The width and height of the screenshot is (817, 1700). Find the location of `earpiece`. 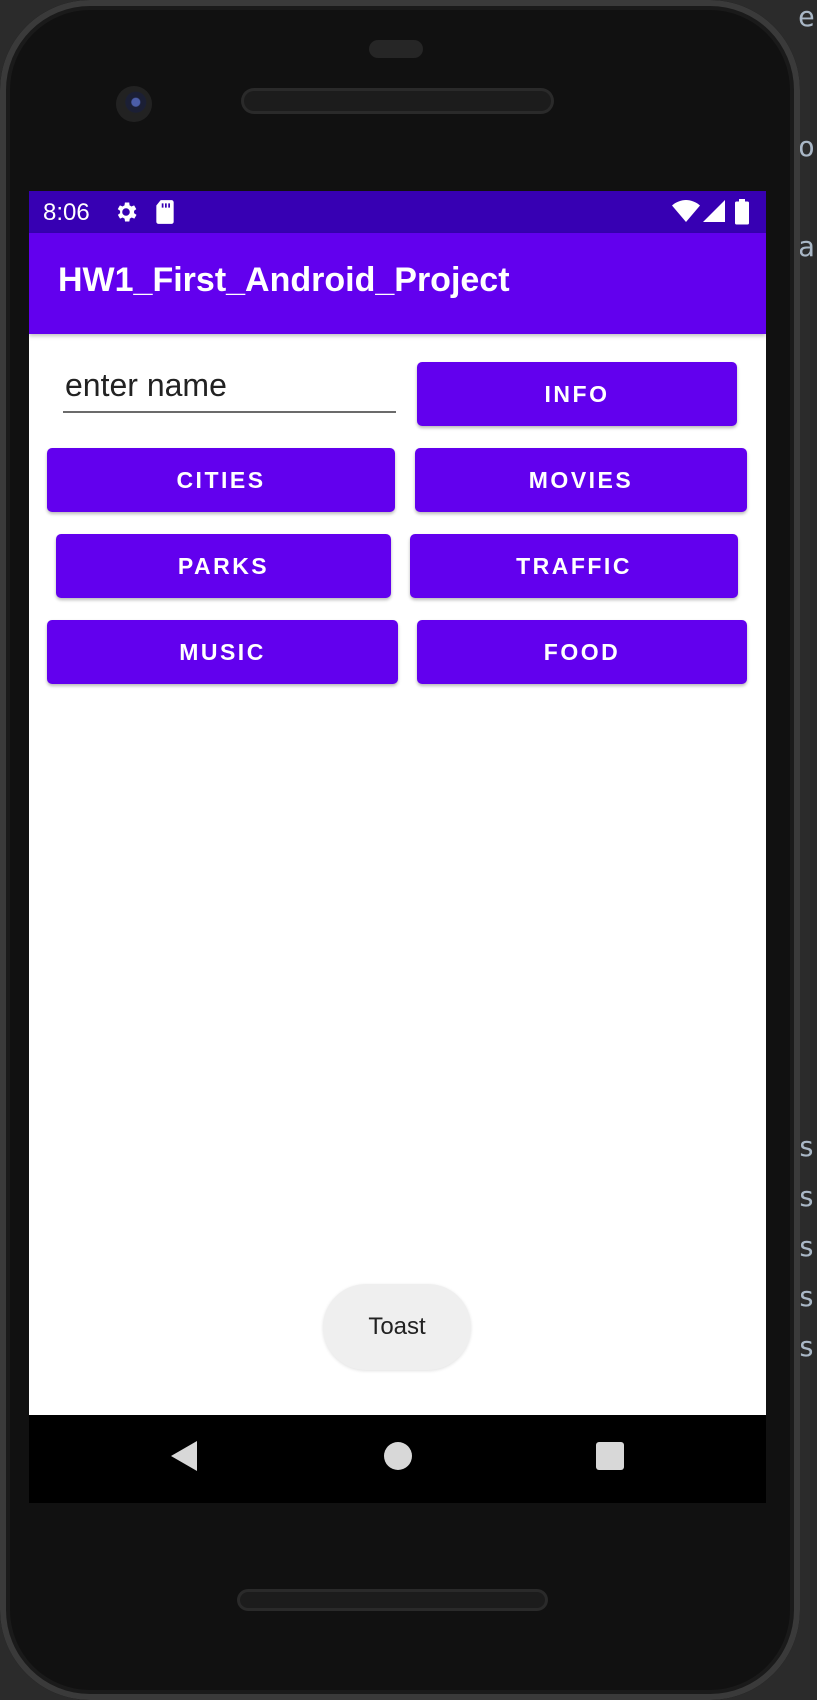

earpiece is located at coordinates (396, 49).